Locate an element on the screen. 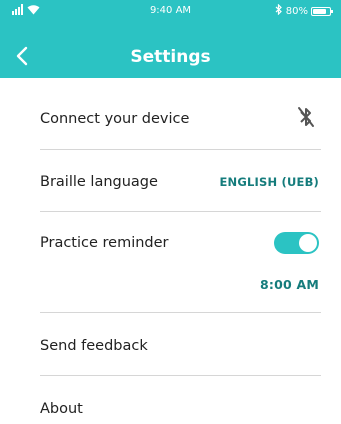  toggle-knob is located at coordinates (308, 243).